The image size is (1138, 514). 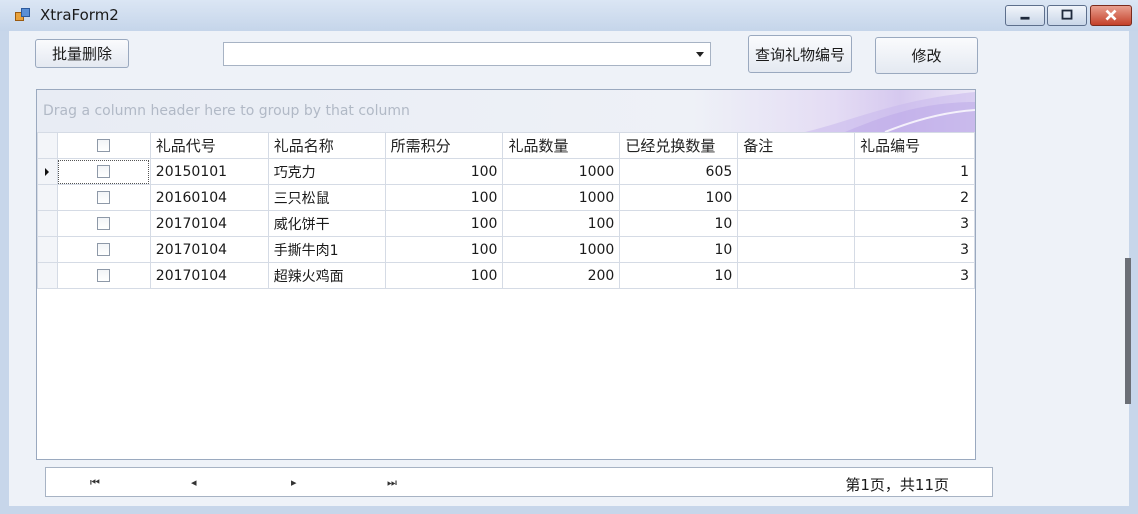 I want to click on table-row: 20170104 超辣火鸡面 100 200 10 3, so click(x=506, y=275).